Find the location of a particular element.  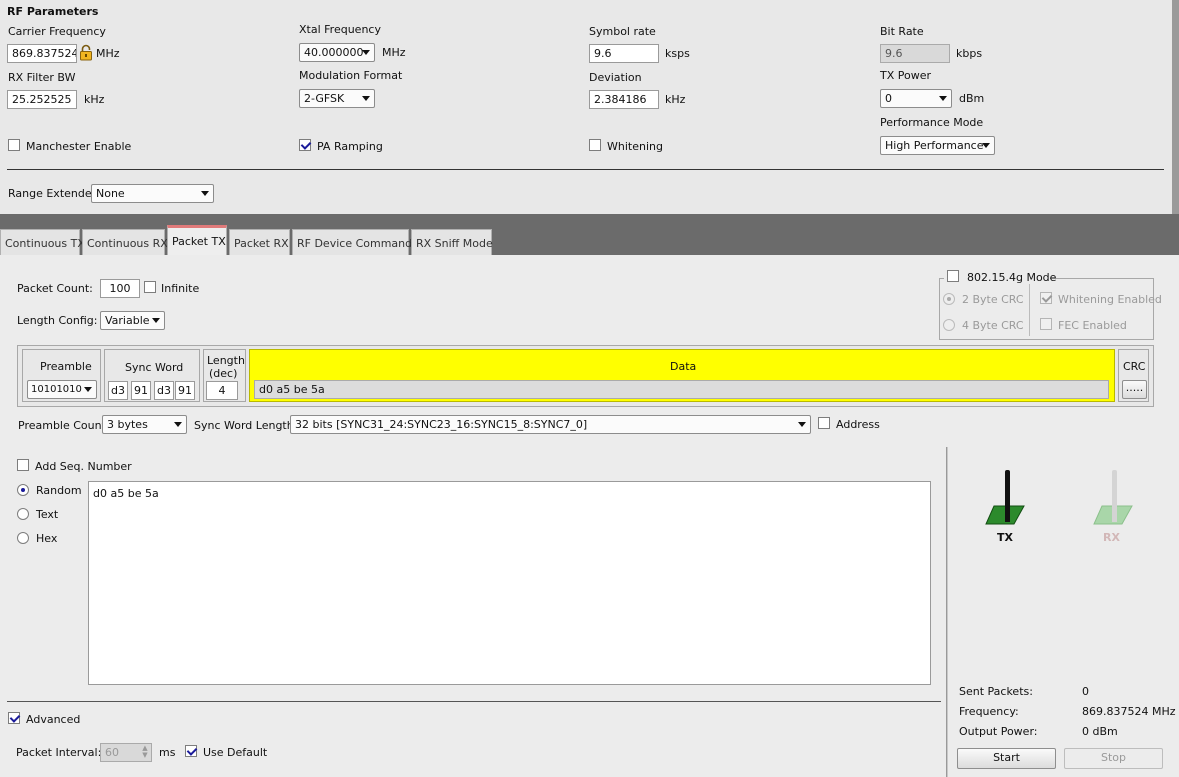

tab-continuous-tx: Continuous TX is located at coordinates (42, 242).